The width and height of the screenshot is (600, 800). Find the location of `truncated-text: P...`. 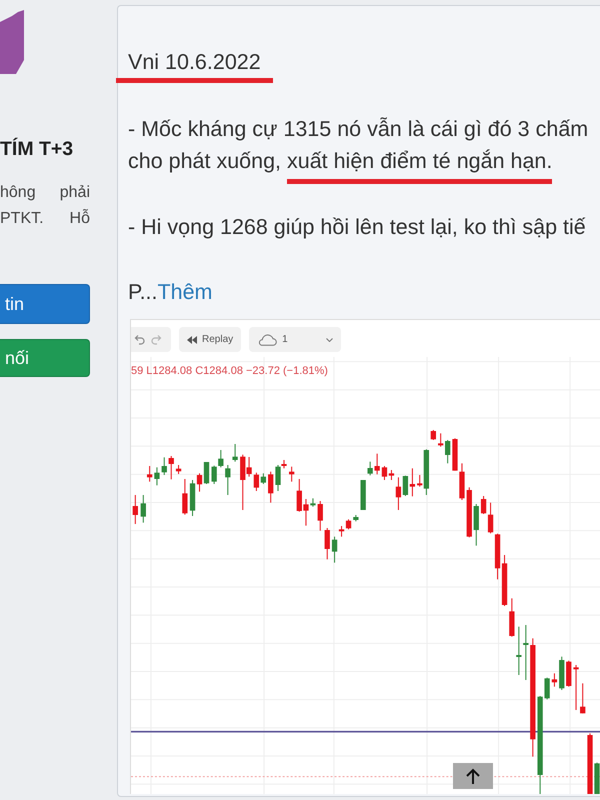

truncated-text: P... is located at coordinates (143, 292).